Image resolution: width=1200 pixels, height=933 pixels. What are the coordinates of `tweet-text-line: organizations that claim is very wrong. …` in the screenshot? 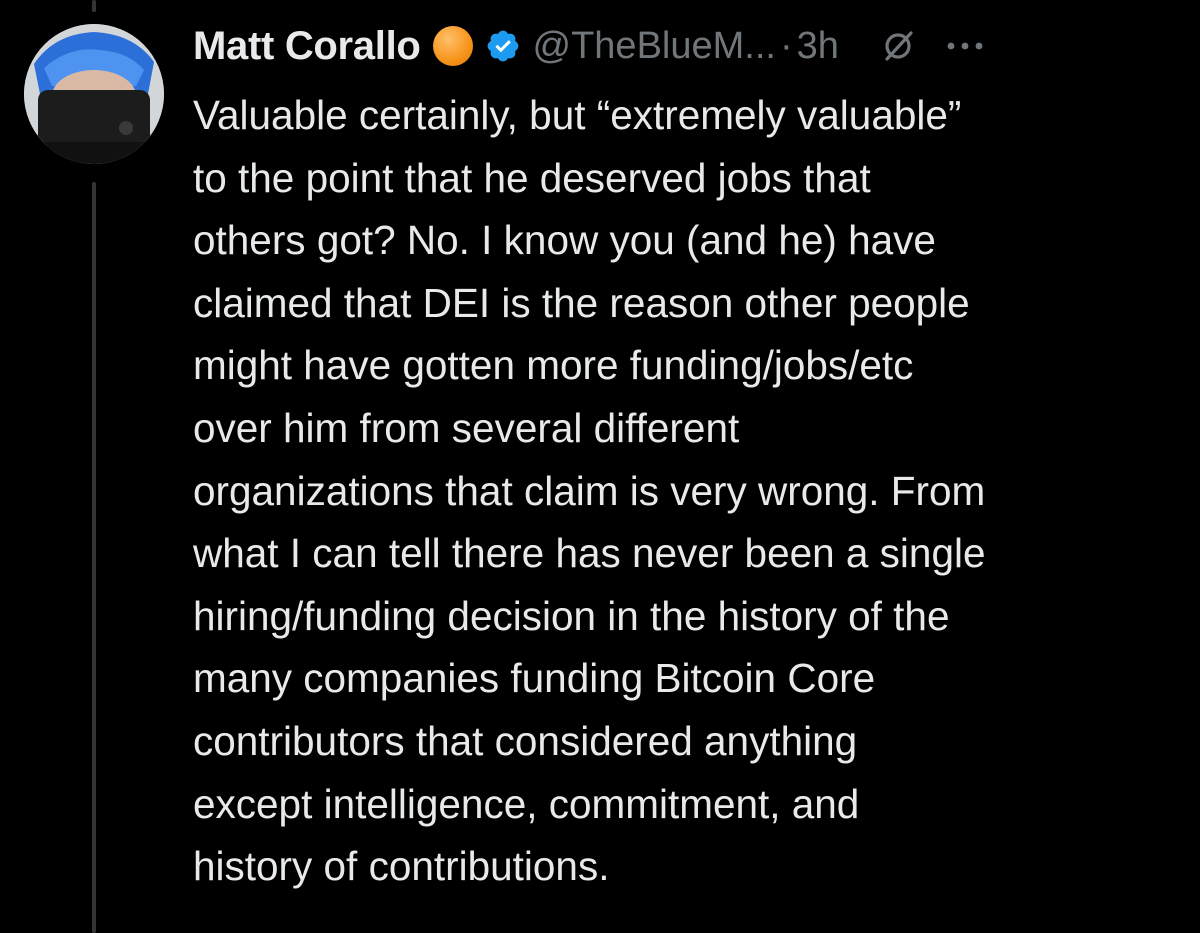 It's located at (589, 490).